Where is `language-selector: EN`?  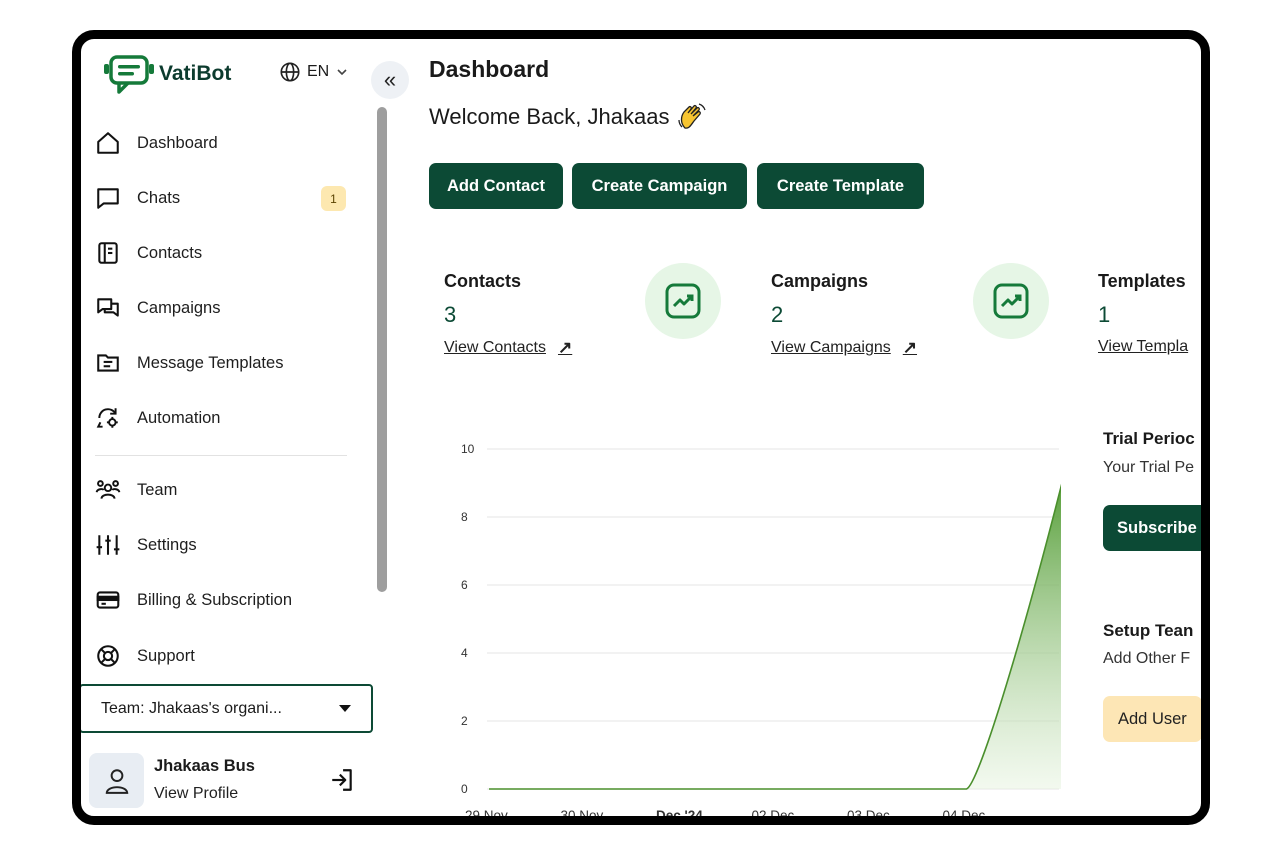
language-selector: EN is located at coordinates (314, 72).